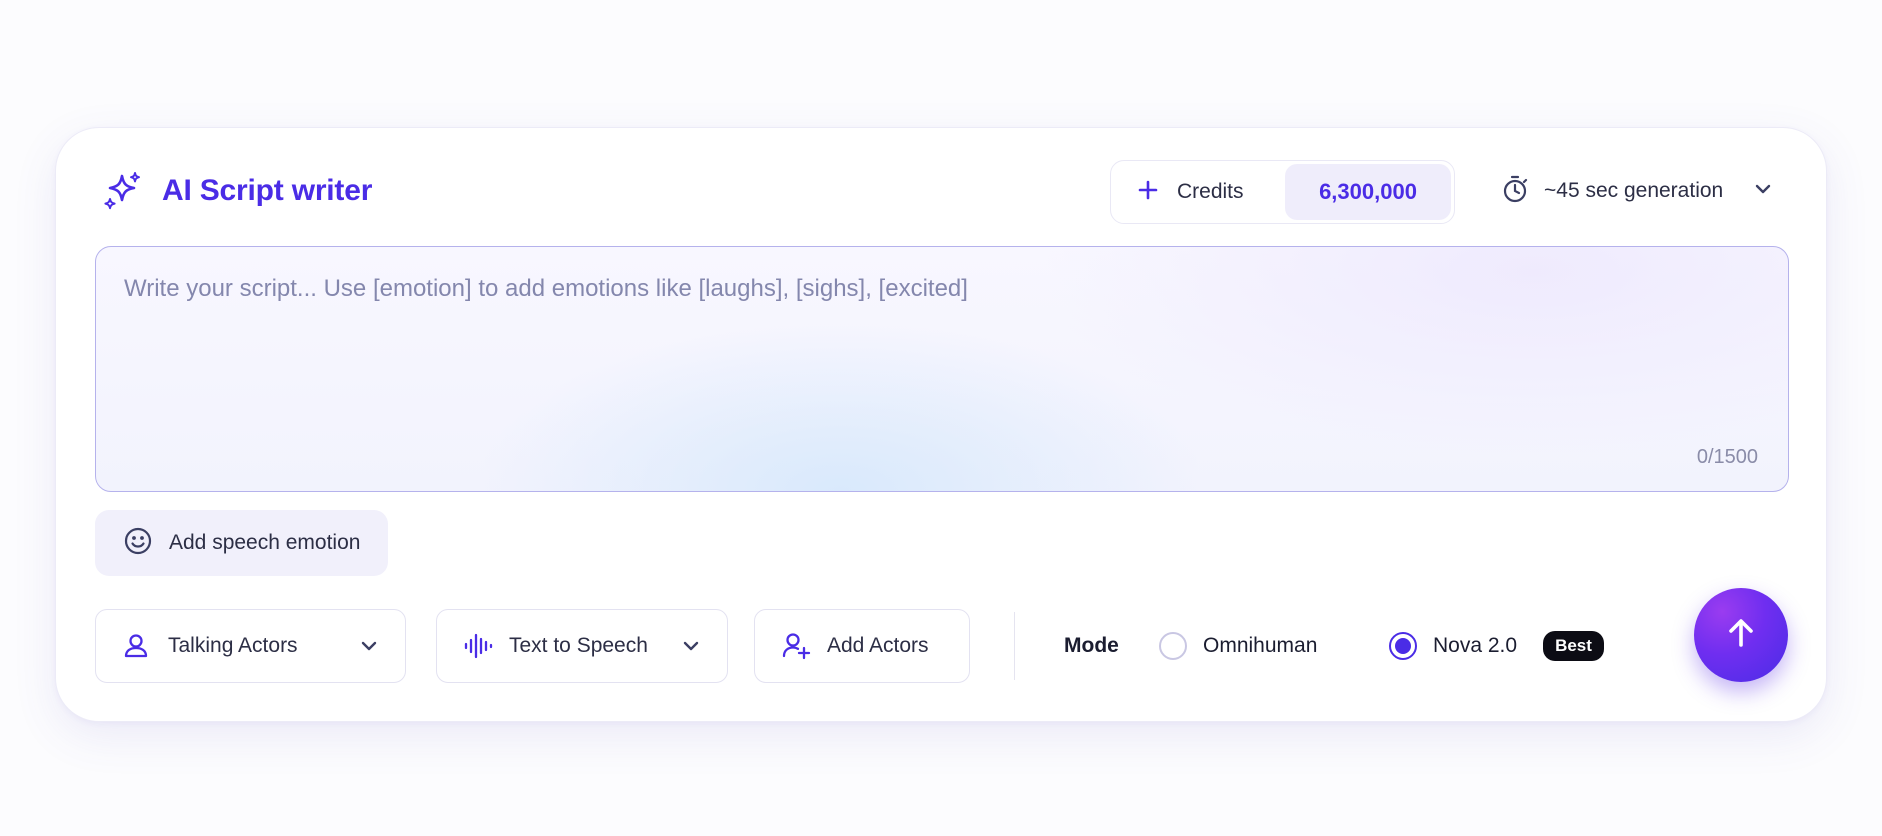  I want to click on character-counter: 0/1500, so click(1727, 457).